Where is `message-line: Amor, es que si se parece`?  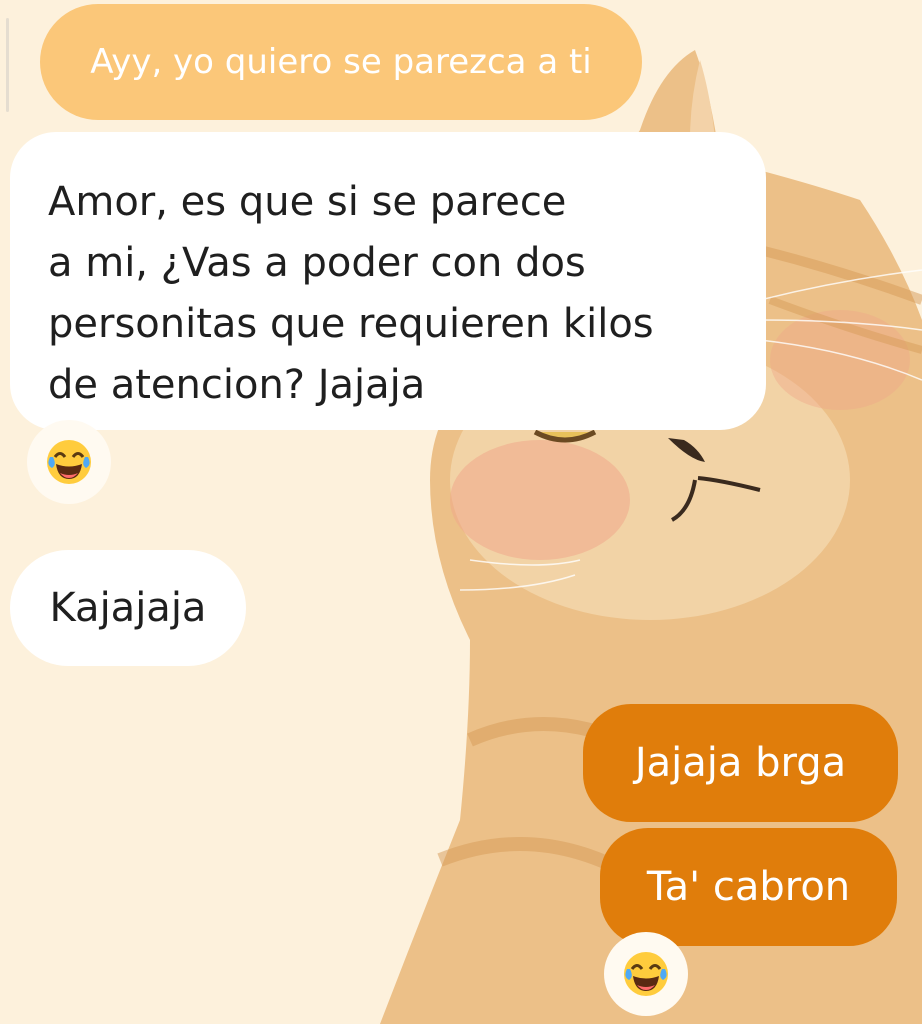 message-line: Amor, es que si se parece is located at coordinates (307, 202).